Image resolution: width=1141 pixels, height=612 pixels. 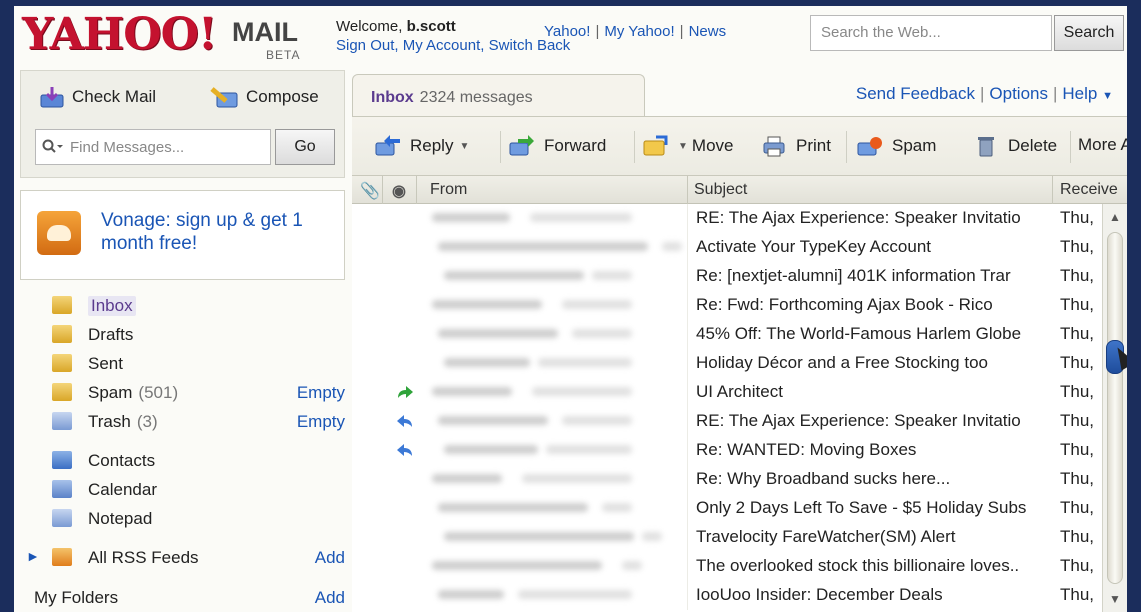 What do you see at coordinates (264, 97) in the screenshot?
I see `compose-button: Compose` at bounding box center [264, 97].